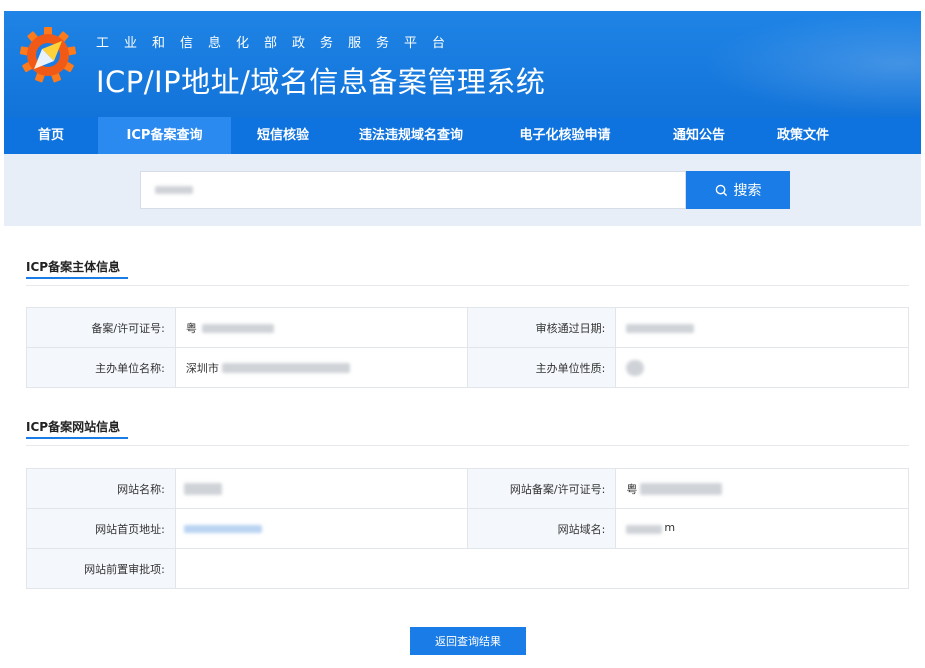 The image size is (925, 668). I want to click on unit-name-label: 主办单位名称:, so click(101, 367).